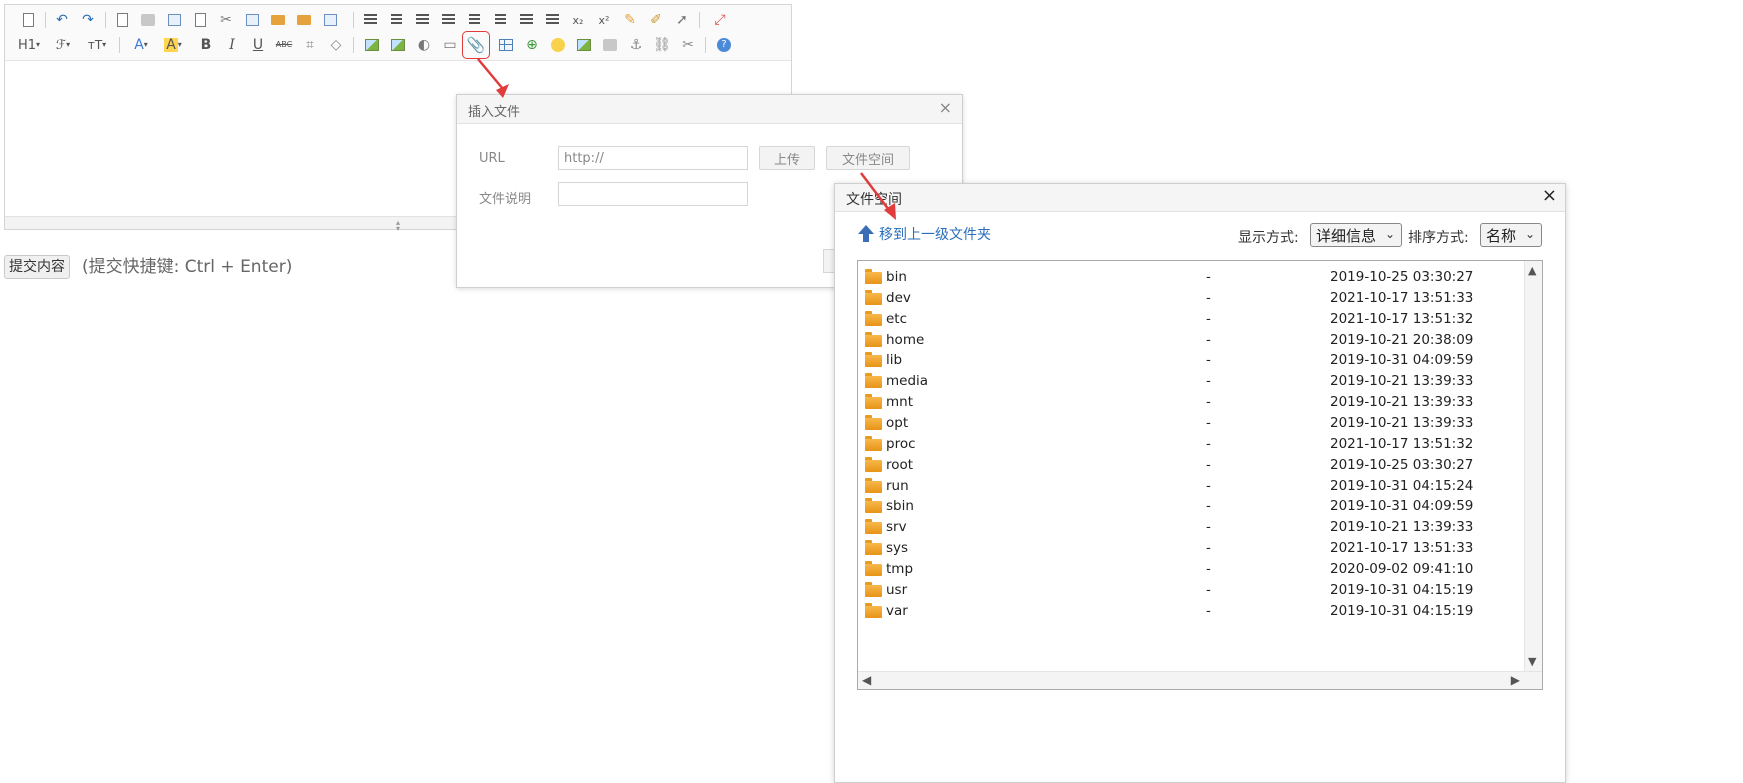 The image size is (1743, 783). I want to click on horizontal-scrollbar: ◀ ▶, so click(1200, 680).